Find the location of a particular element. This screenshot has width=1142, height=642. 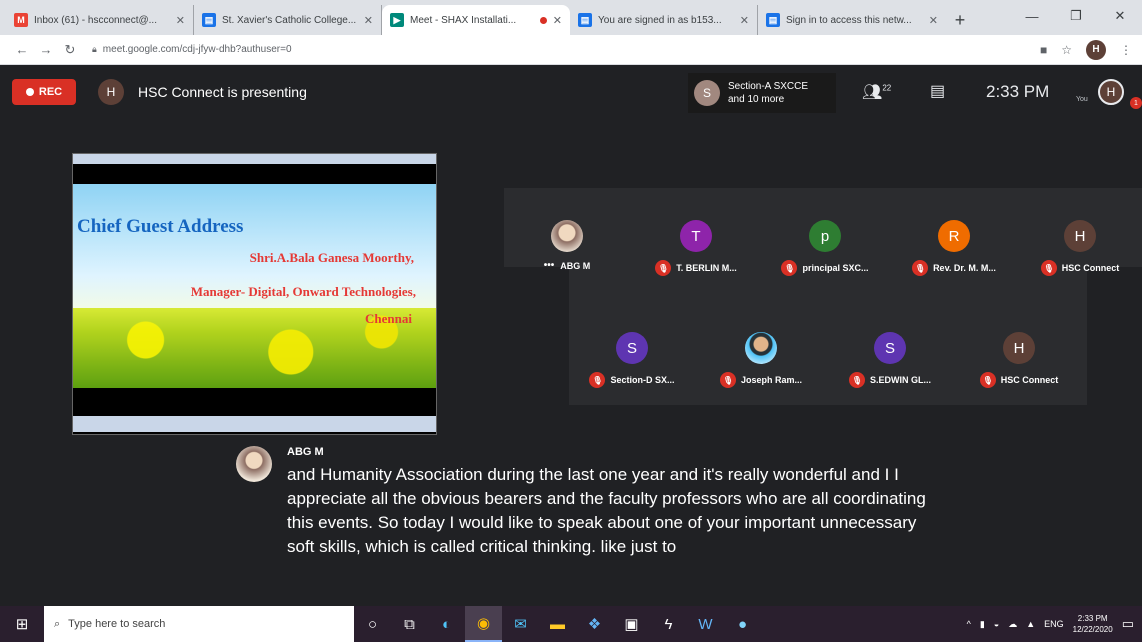

menu-icon: ⋮ is located at coordinates (1126, 50).